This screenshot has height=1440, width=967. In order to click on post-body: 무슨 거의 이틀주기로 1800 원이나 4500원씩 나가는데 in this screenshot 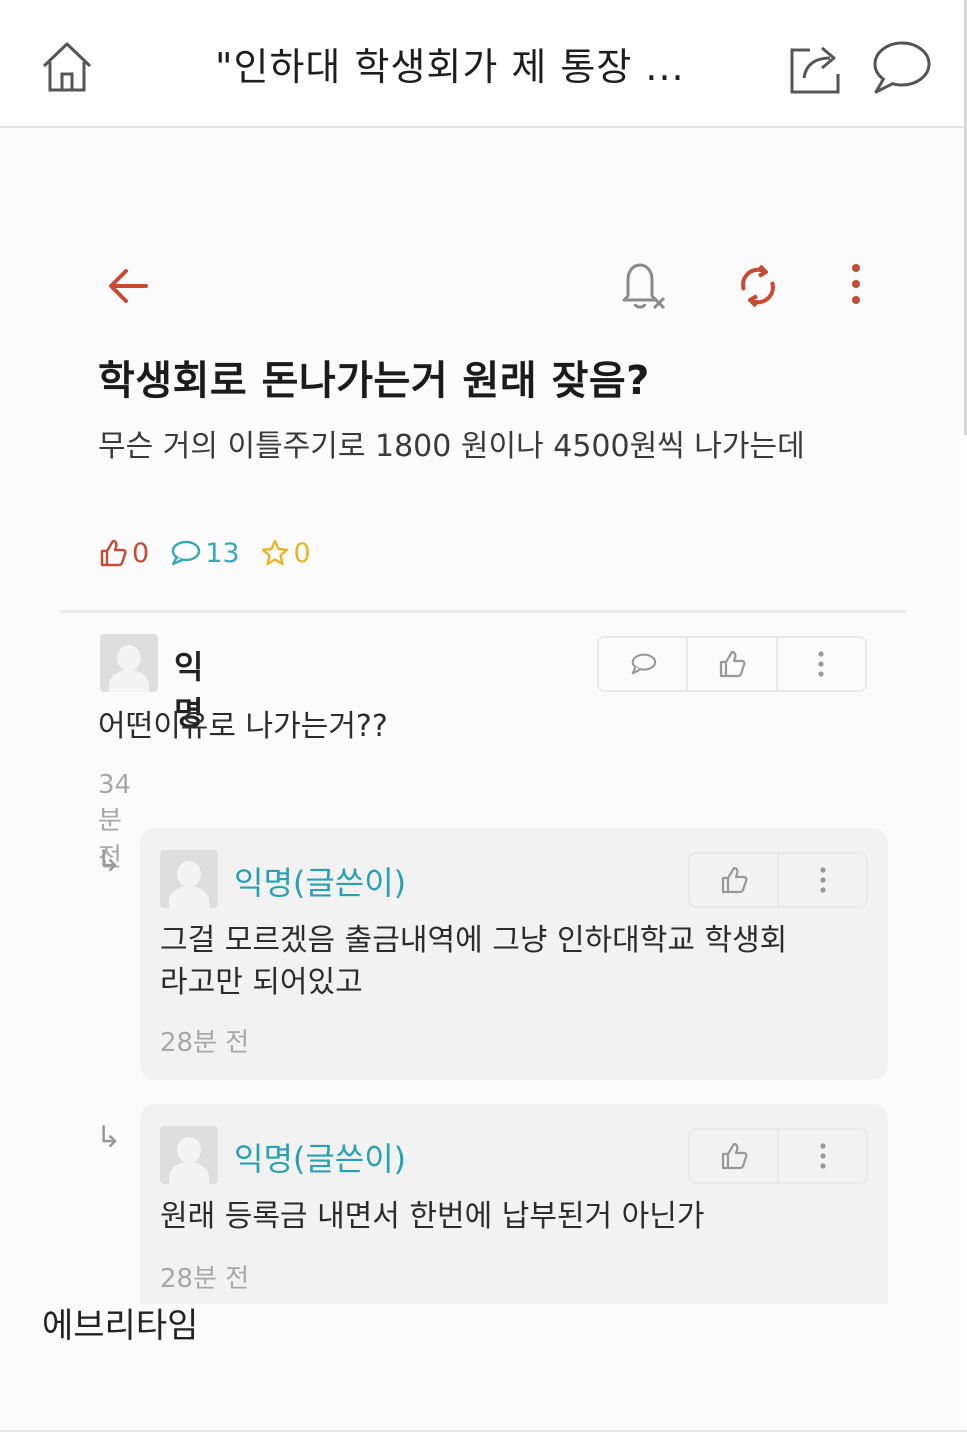, I will do `click(451, 446)`.